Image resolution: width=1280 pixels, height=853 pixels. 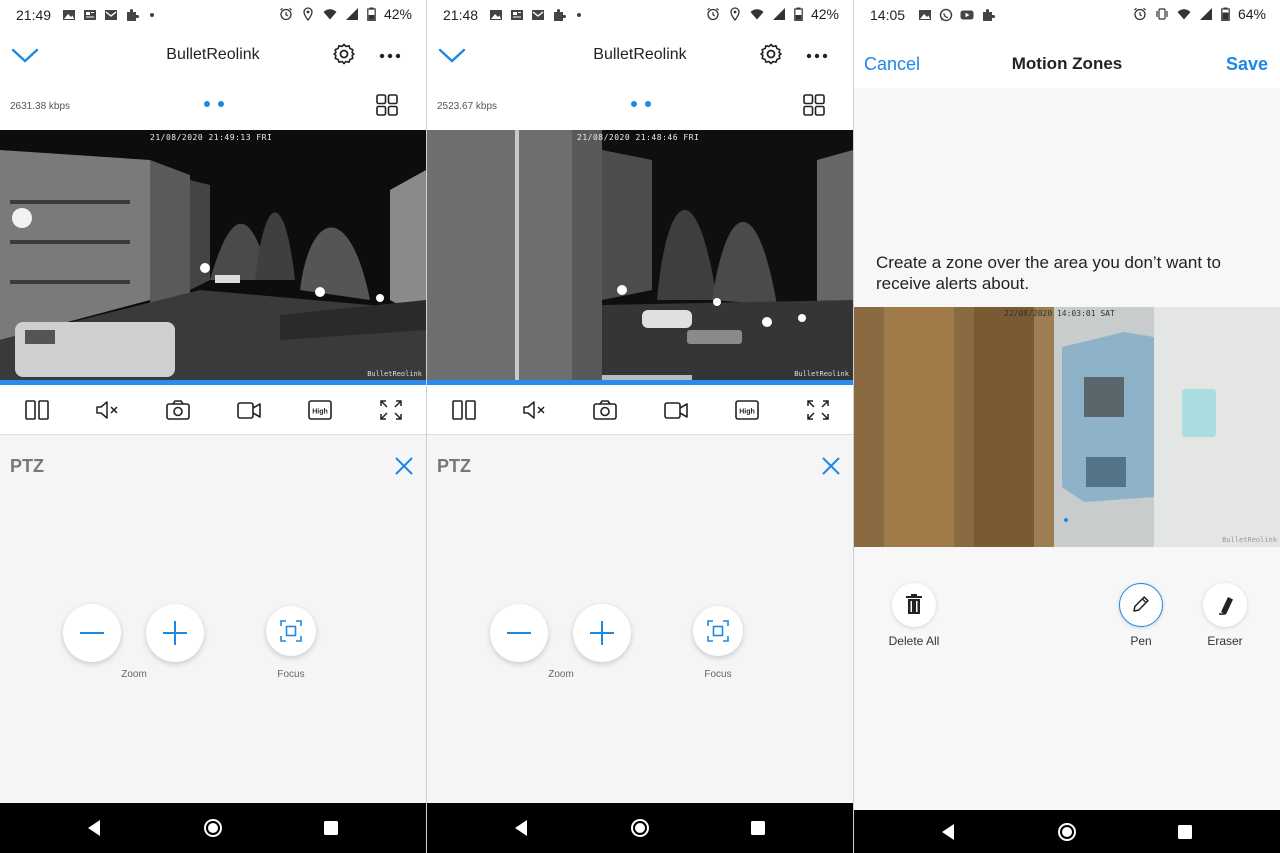 I want to click on motion-zone-canvas: 22/08/2020 14:03:01 SAT BulletReolink, so click(x=1067, y=427).